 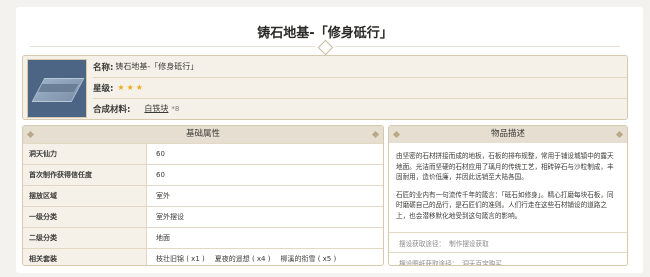 I want to click on info-row-materials: 合成材料: 白铁块 *8, so click(x=360, y=108).